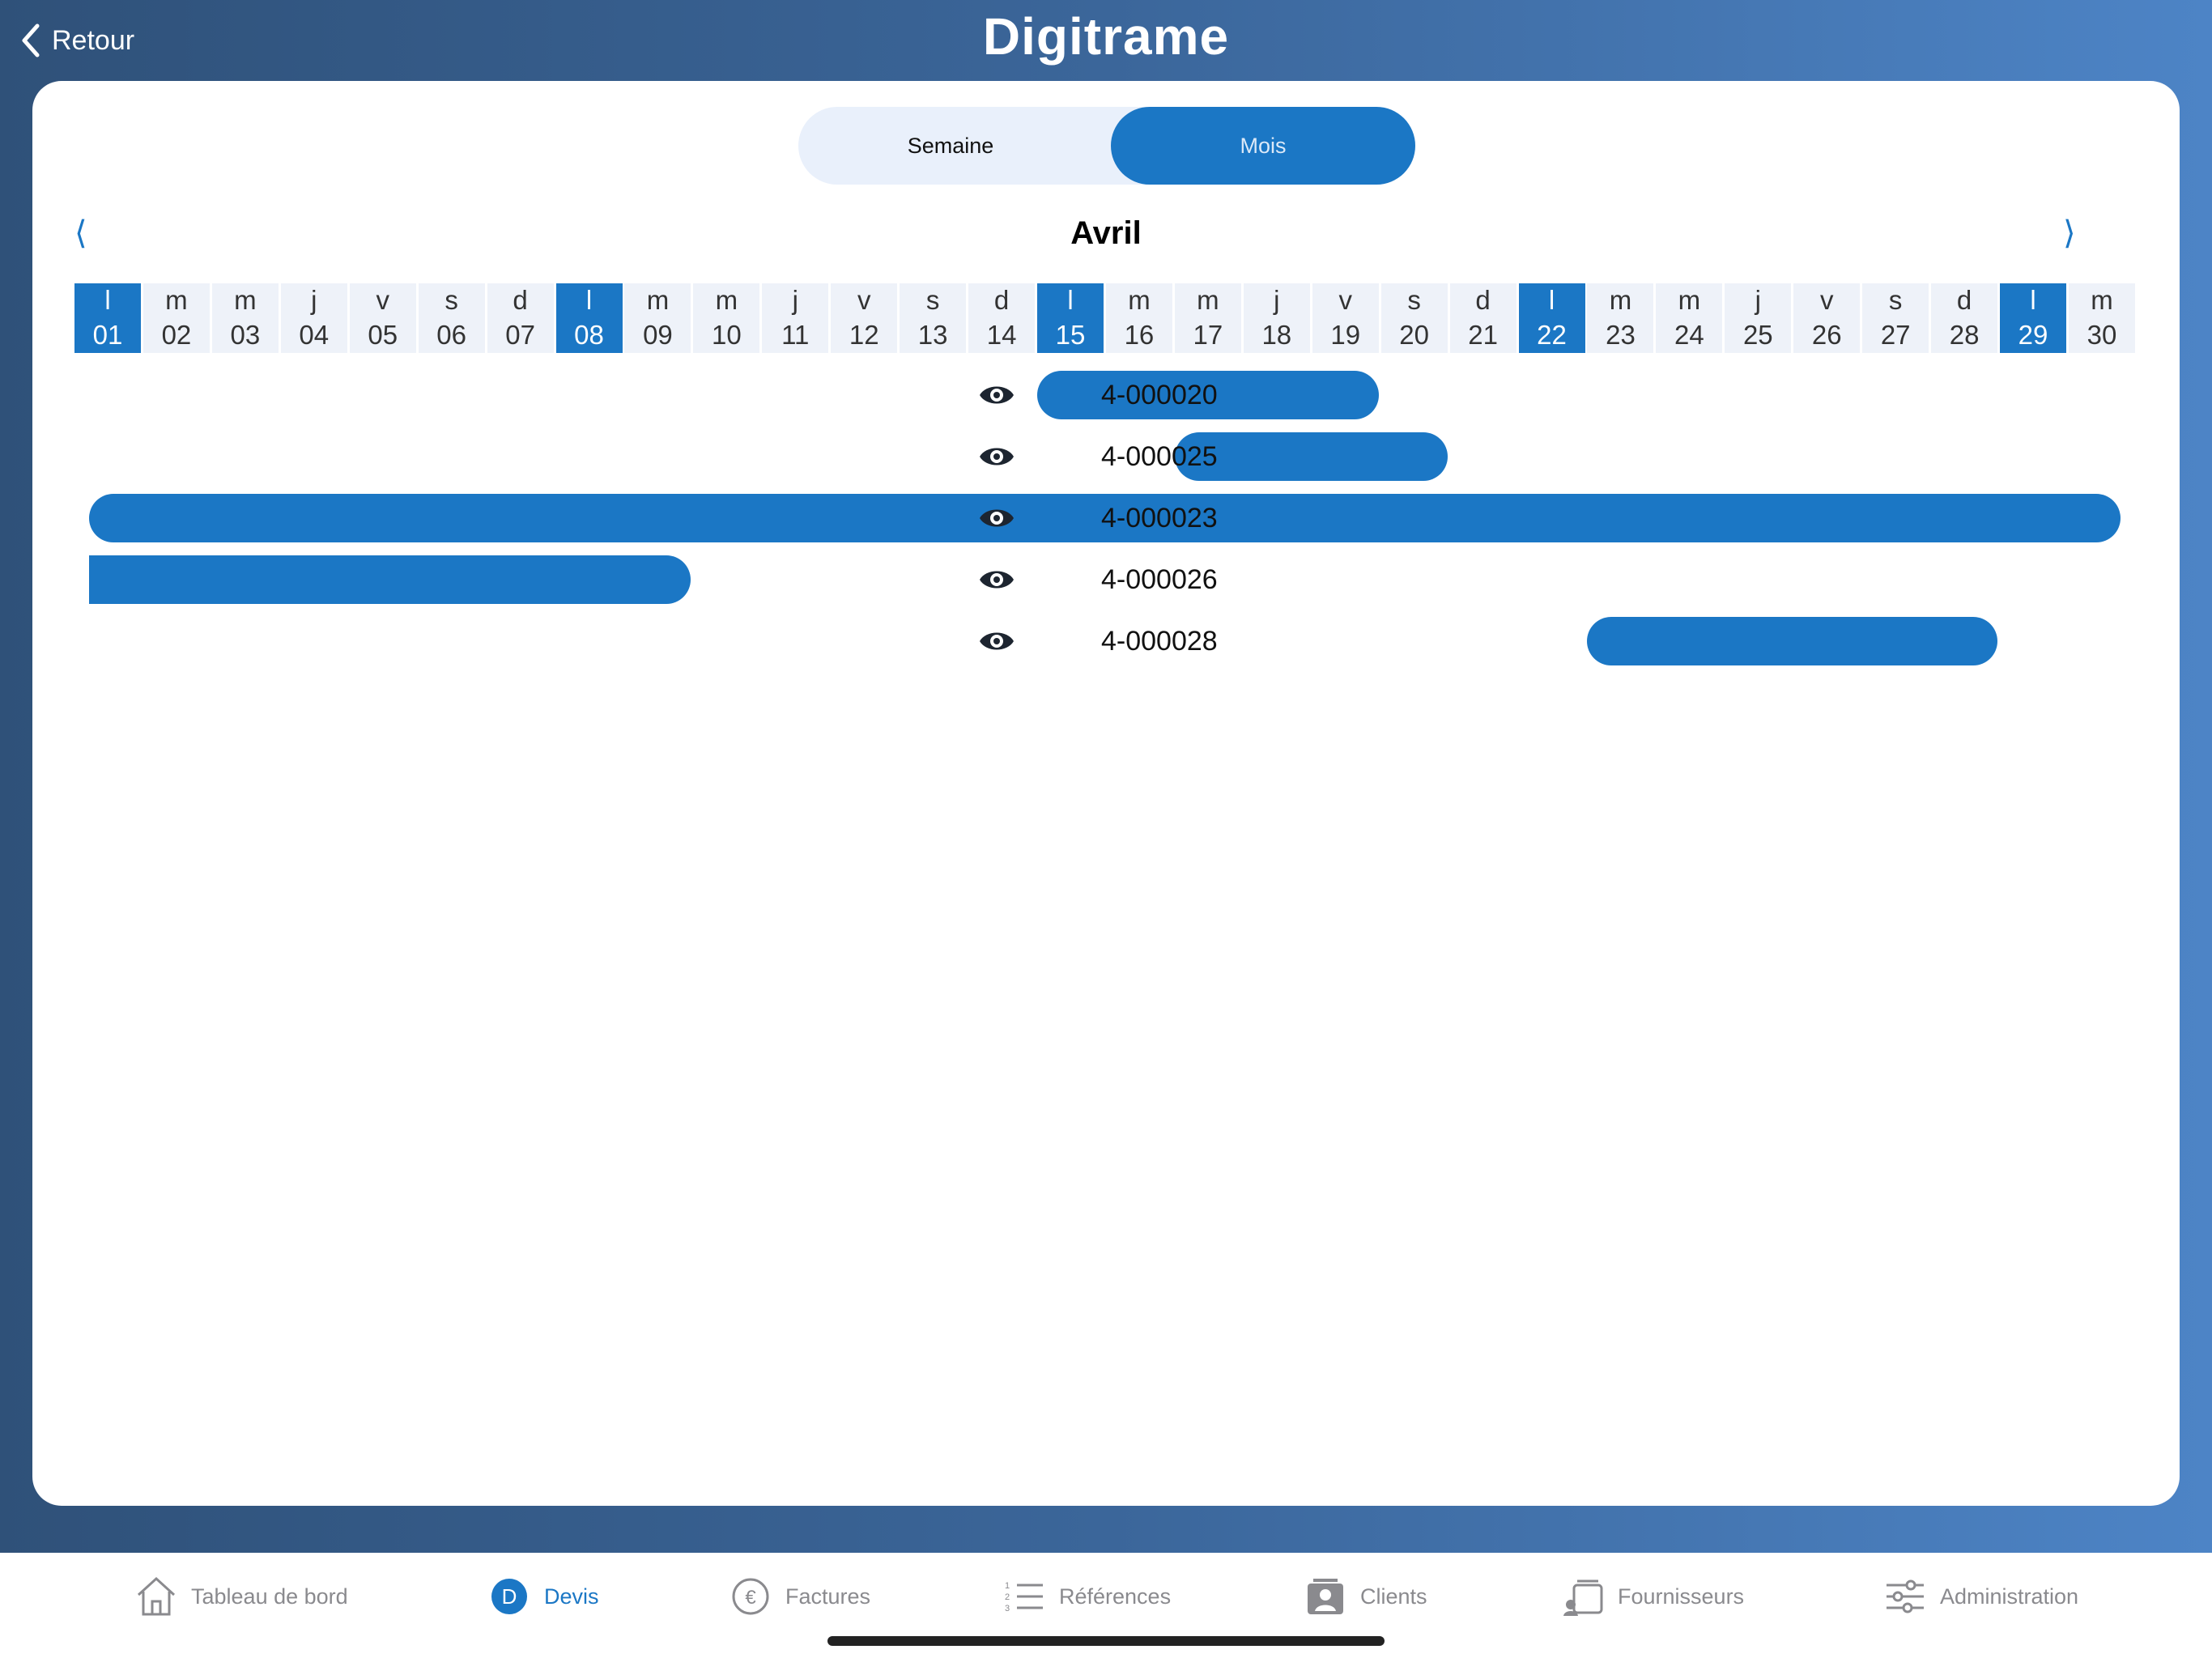 This screenshot has width=2212, height=1658. What do you see at coordinates (727, 318) in the screenshot?
I see `day-cell: m 10` at bounding box center [727, 318].